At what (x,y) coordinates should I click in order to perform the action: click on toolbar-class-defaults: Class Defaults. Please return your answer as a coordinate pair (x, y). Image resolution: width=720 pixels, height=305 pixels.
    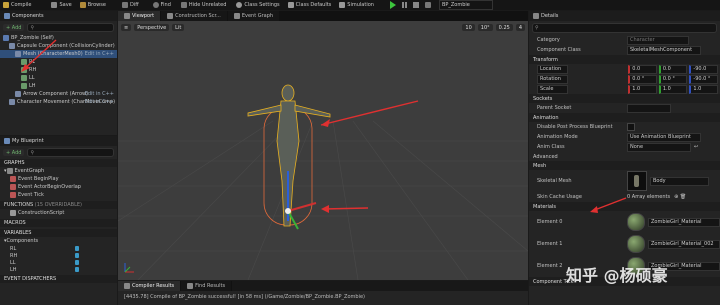
    Looking at the image, I should click on (309, 5).